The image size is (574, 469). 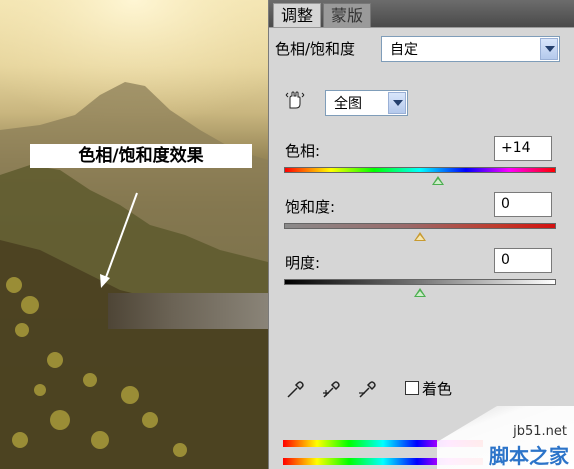 I want to click on saturation-slider-thumb, so click(x=420, y=236).